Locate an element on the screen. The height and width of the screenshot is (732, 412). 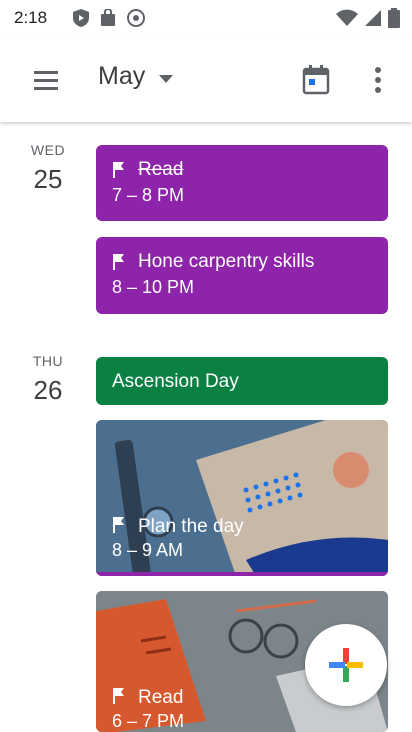
status-system-icons is located at coordinates (368, 18).